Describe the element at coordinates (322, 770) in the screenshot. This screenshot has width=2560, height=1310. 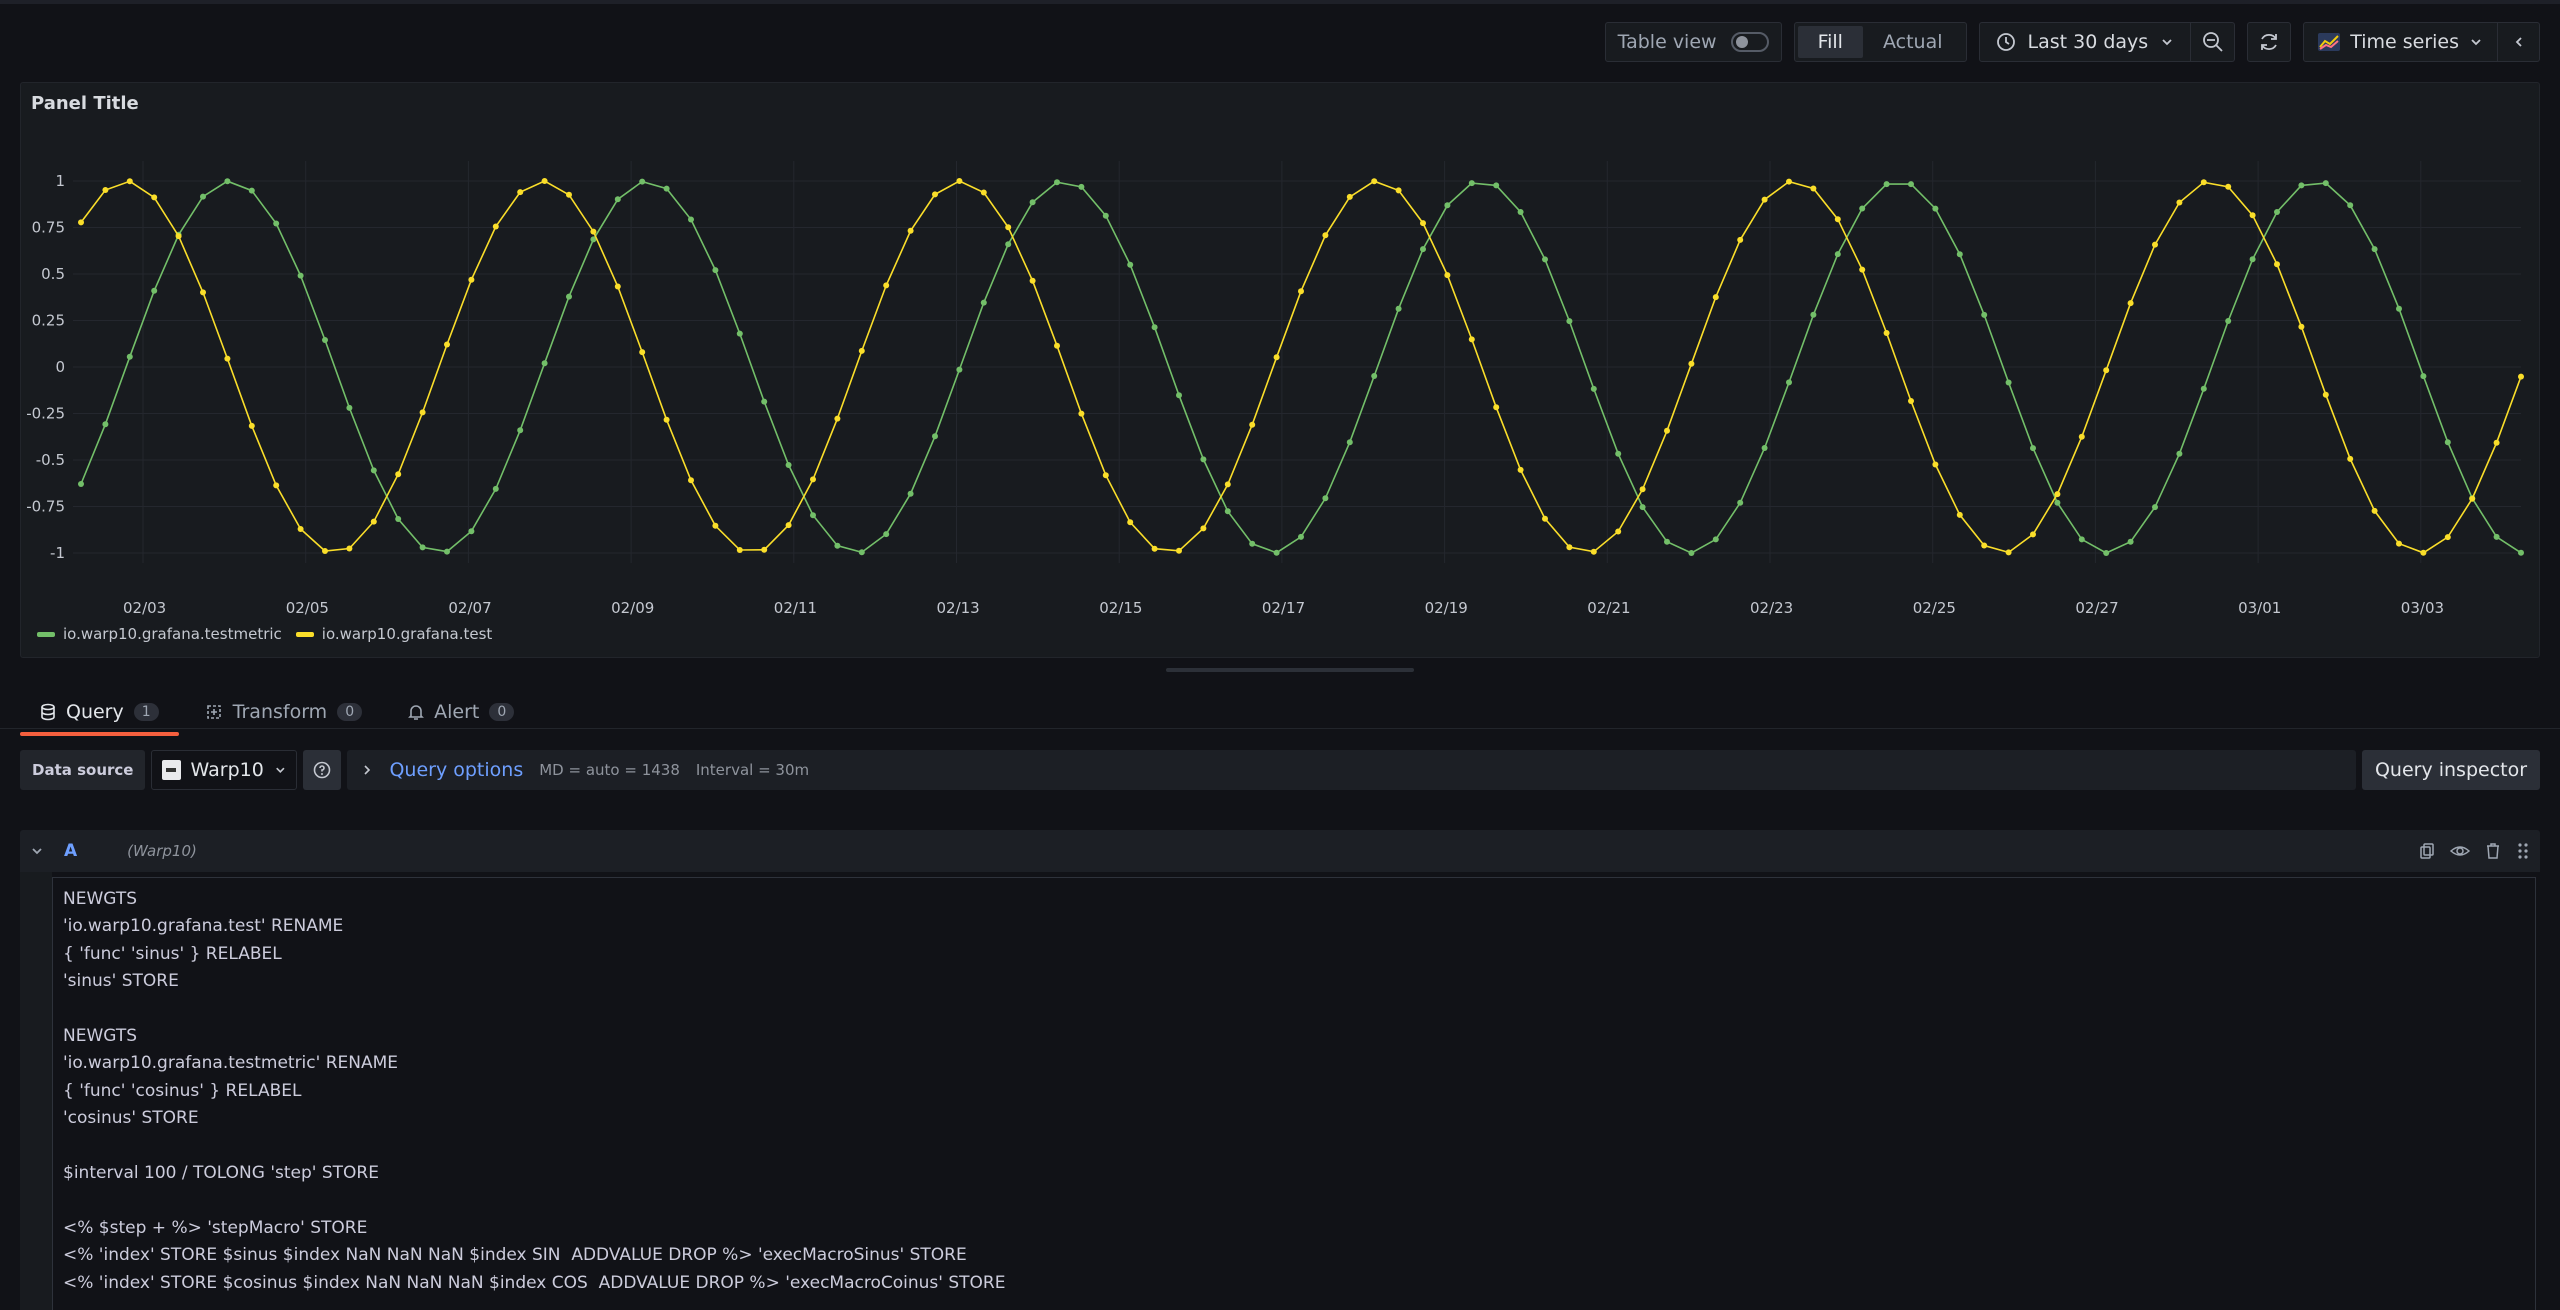
I see `datasource-help-button` at that location.